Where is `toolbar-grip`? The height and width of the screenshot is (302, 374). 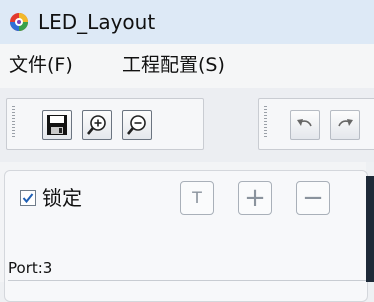 toolbar-grip is located at coordinates (13, 122).